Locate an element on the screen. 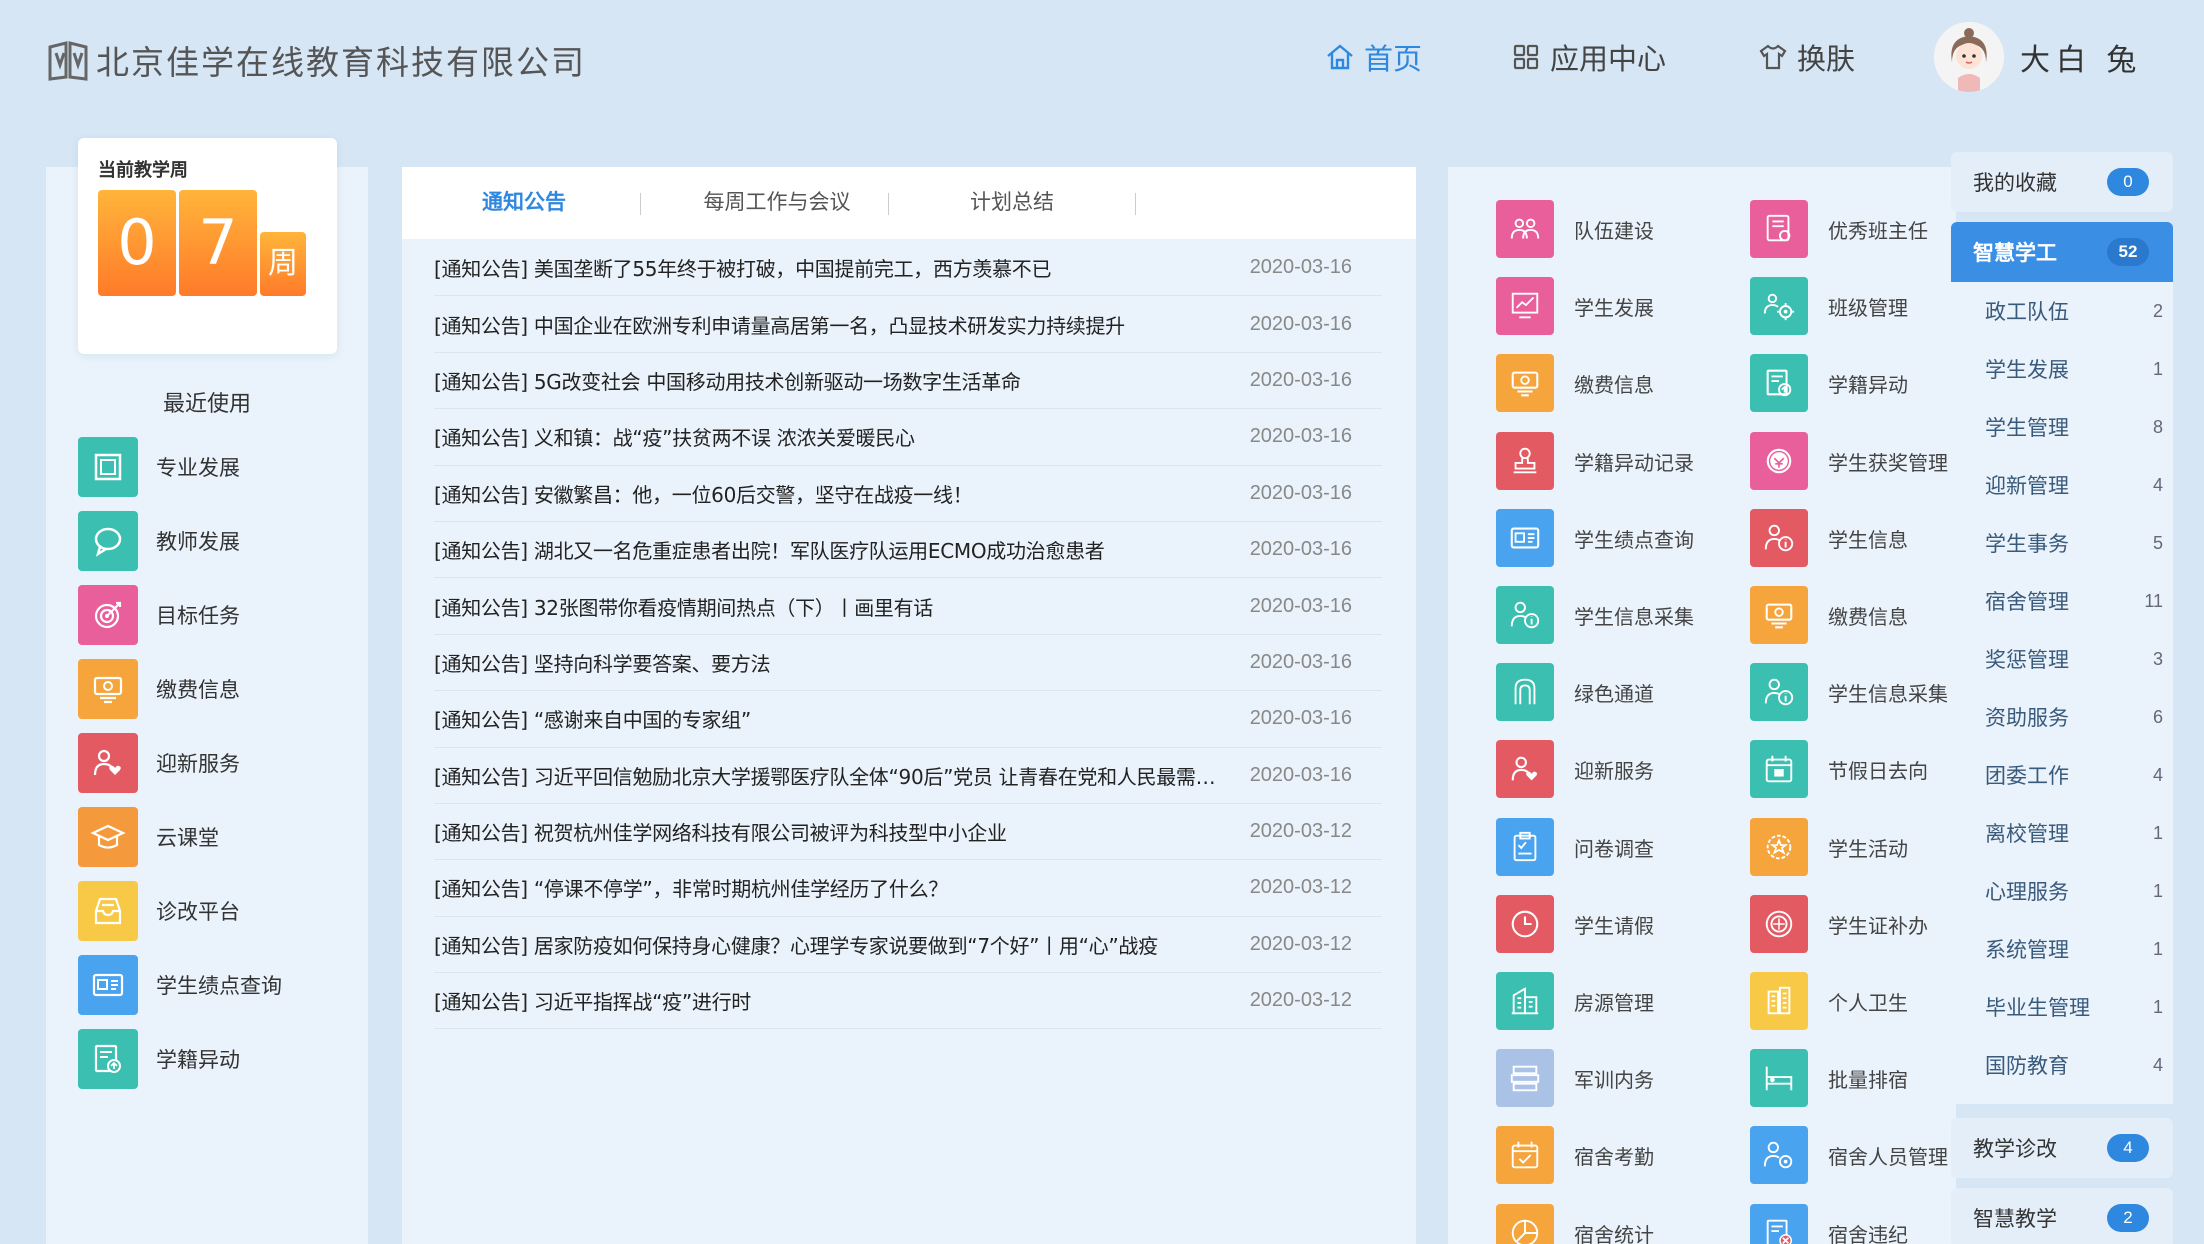  recent-item-professional-development: 专业发展 is located at coordinates (180, 467).